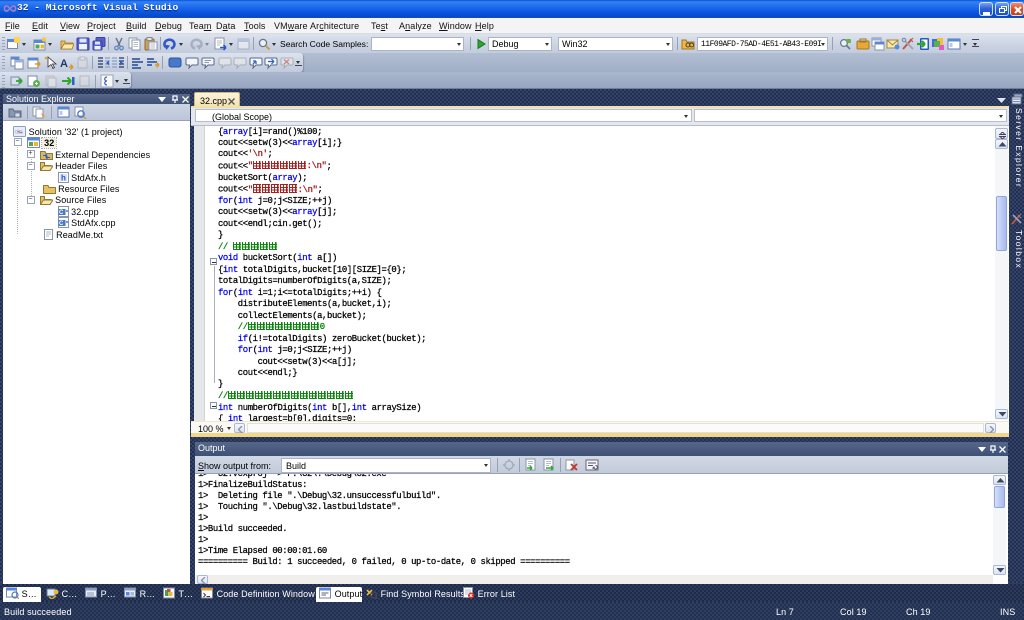  I want to click on svg-text: h, so click(63, 177).